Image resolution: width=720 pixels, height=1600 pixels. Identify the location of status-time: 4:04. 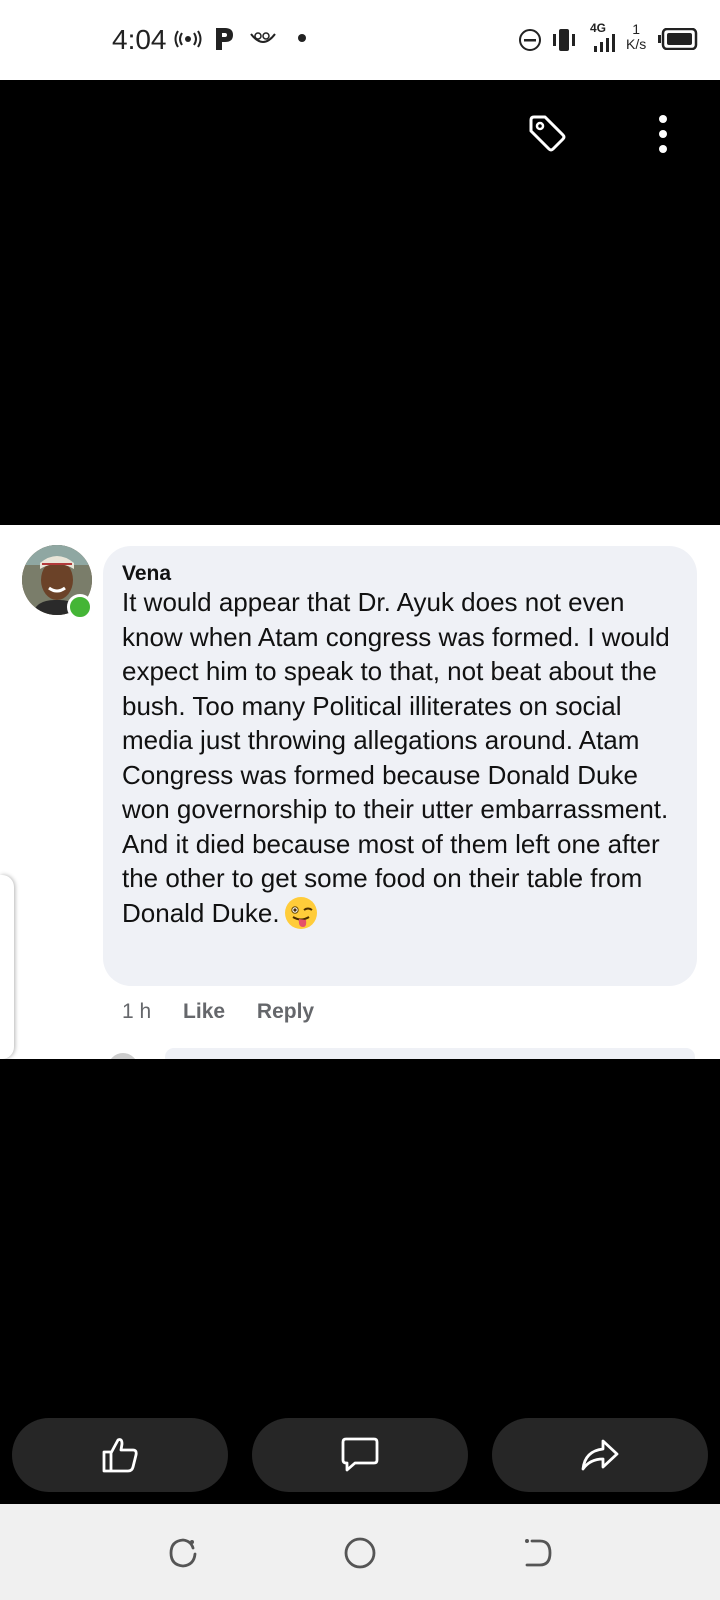
(139, 39).